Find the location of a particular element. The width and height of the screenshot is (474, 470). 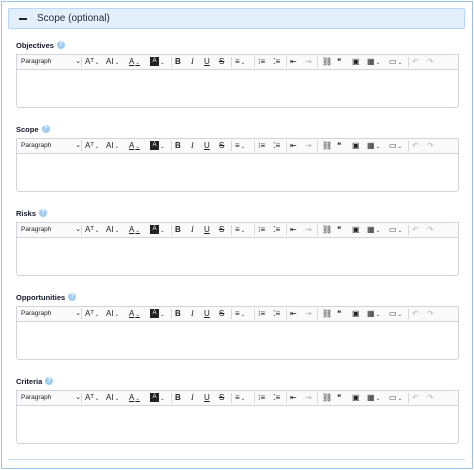

rich-text-editor-scope is located at coordinates (237, 172).